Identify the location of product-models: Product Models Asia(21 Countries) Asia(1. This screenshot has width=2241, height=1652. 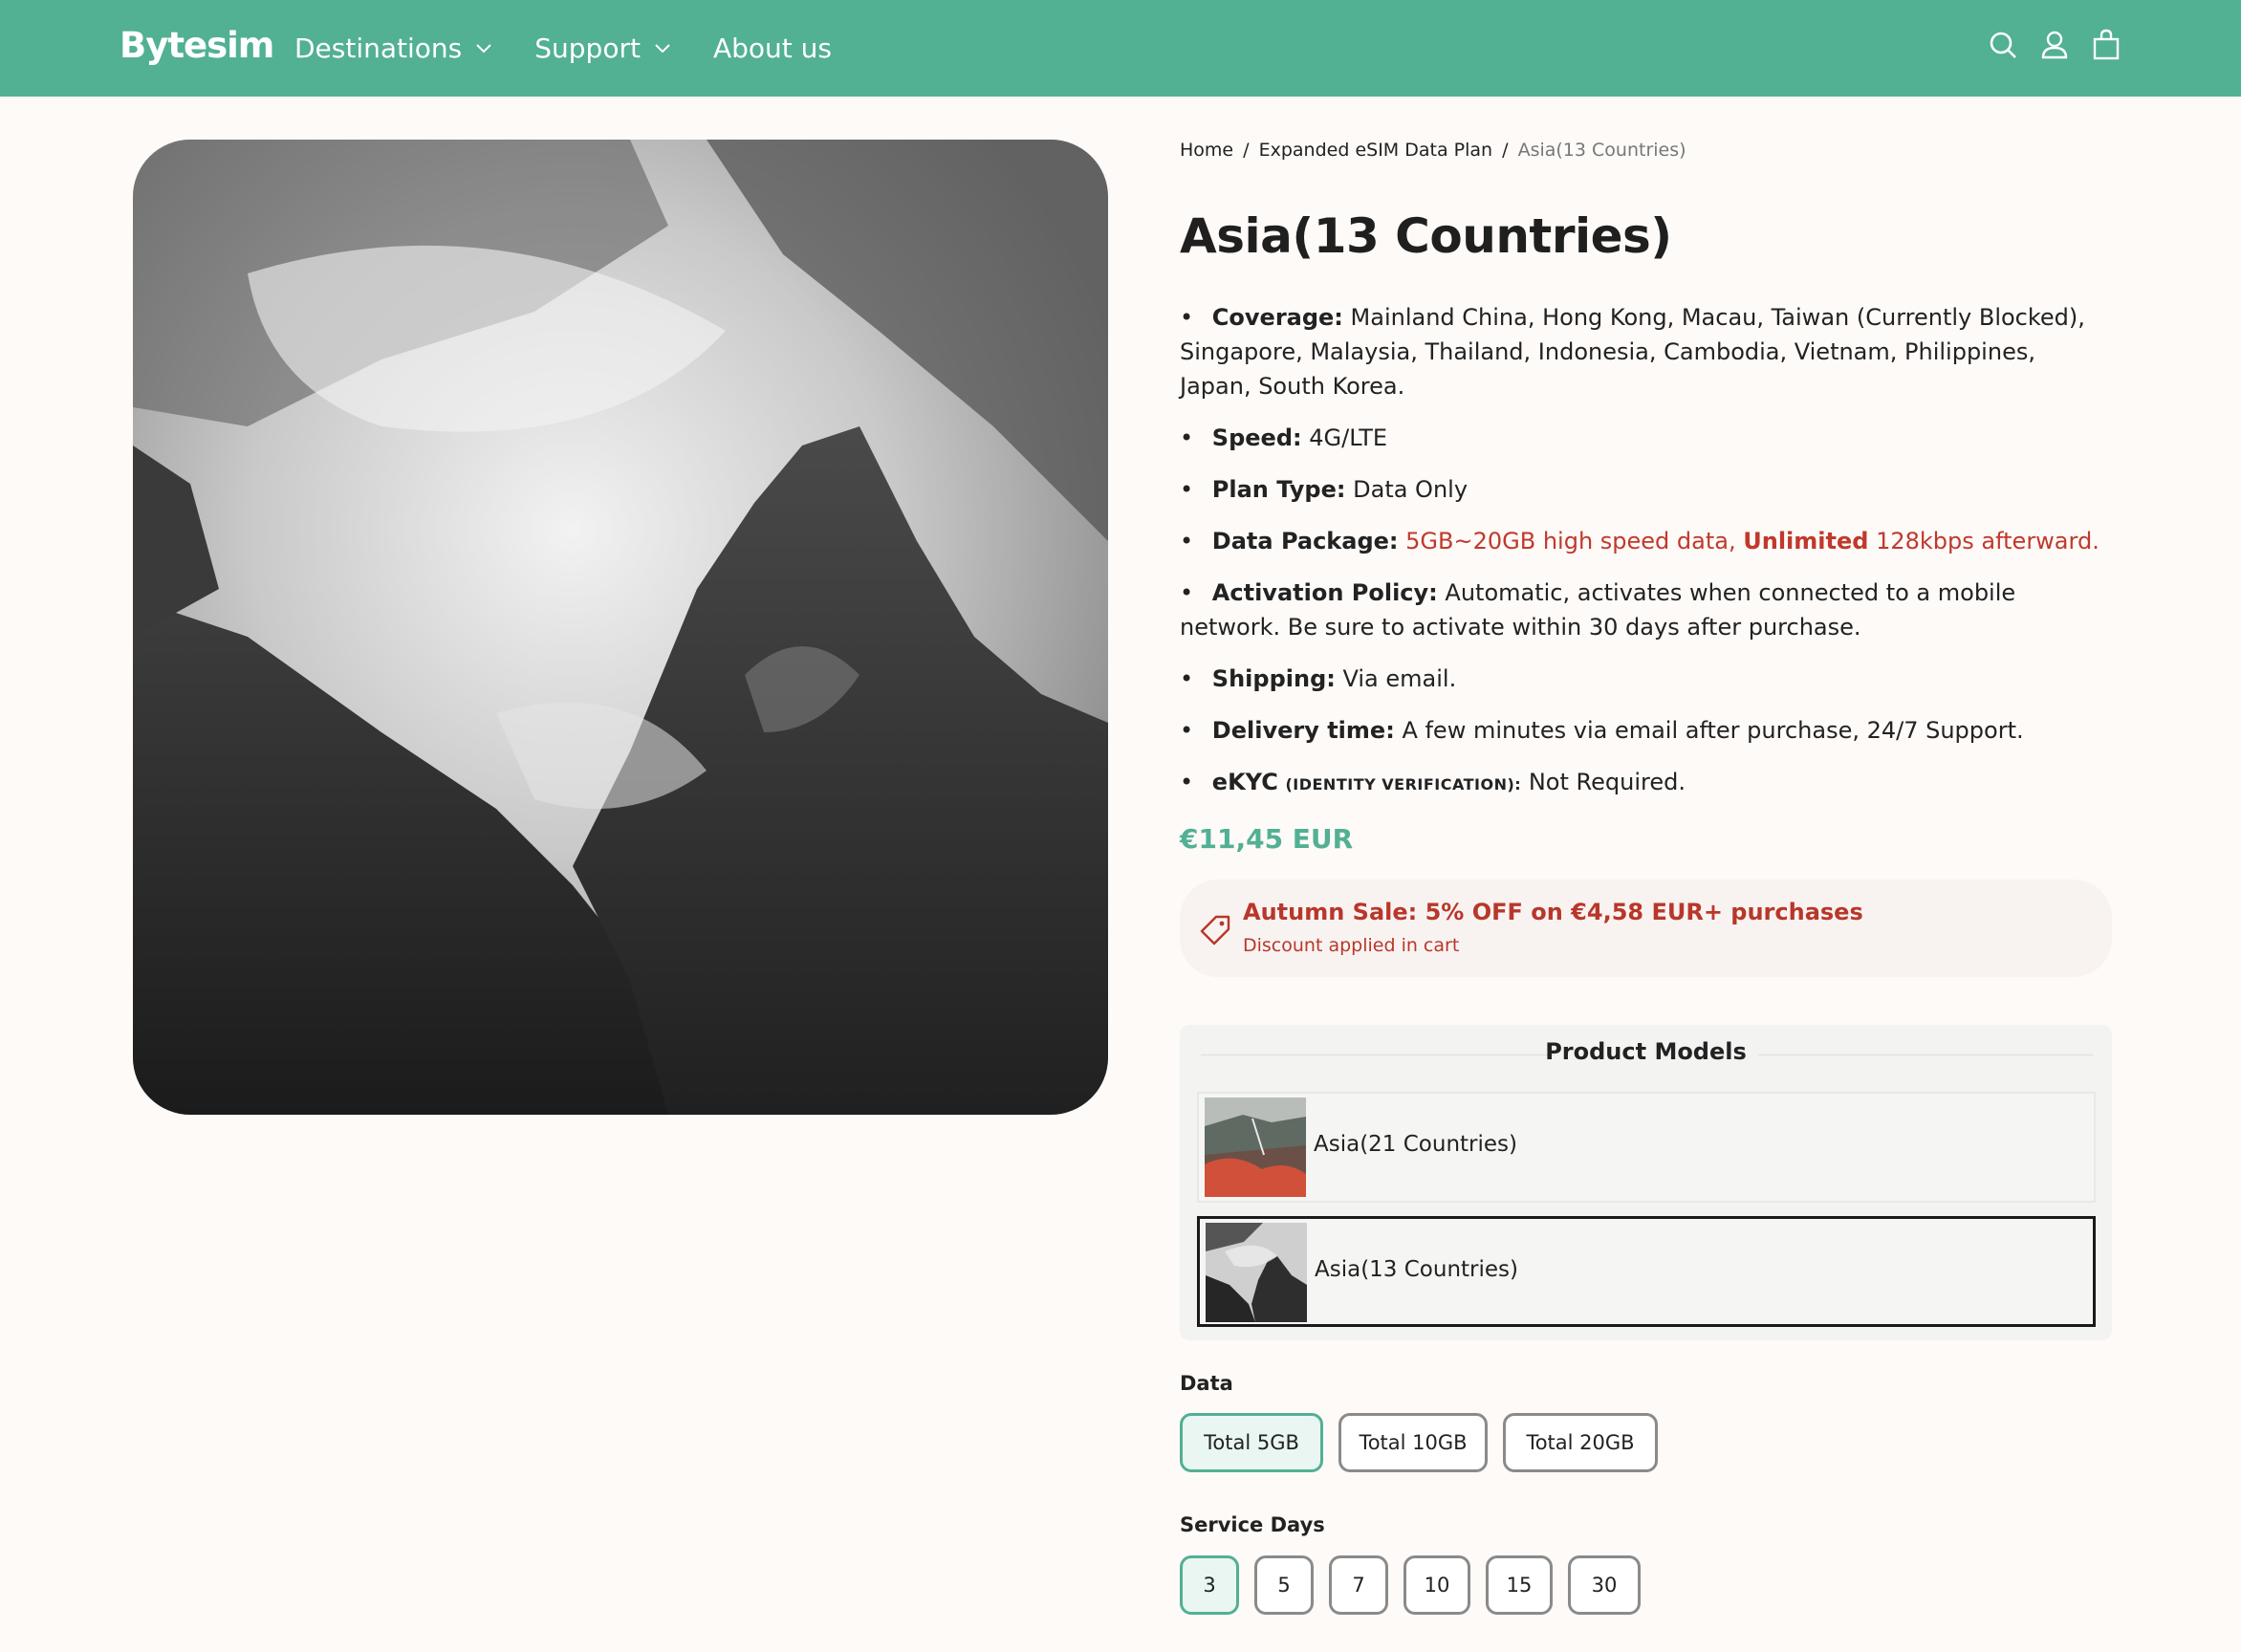
(1646, 1182).